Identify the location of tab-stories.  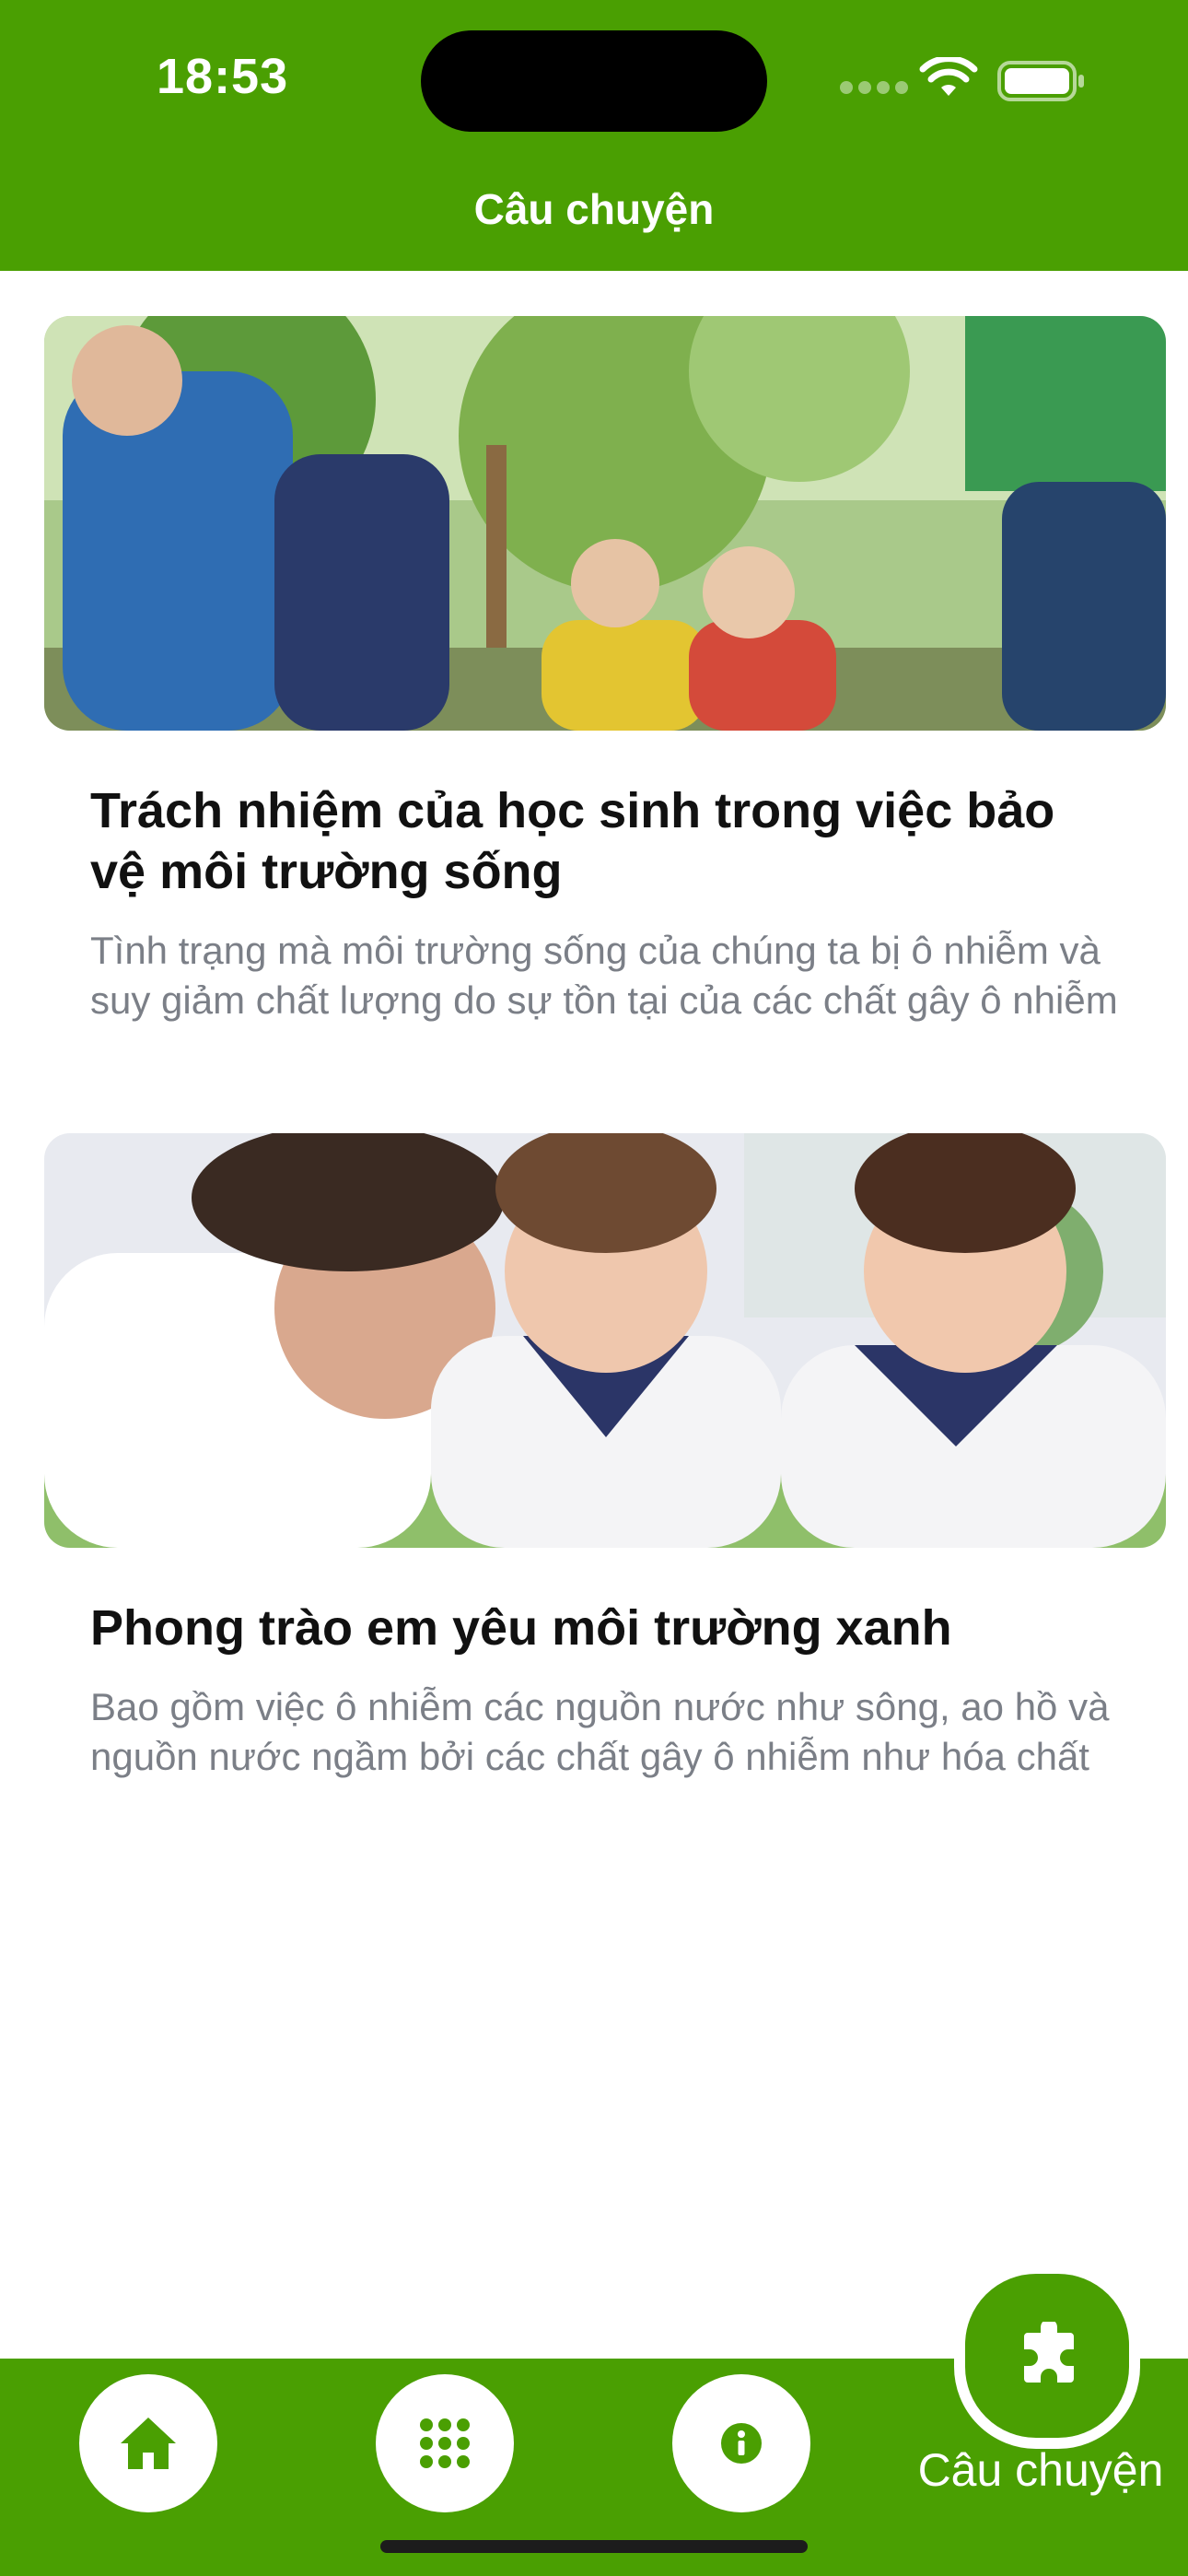
(1047, 2356).